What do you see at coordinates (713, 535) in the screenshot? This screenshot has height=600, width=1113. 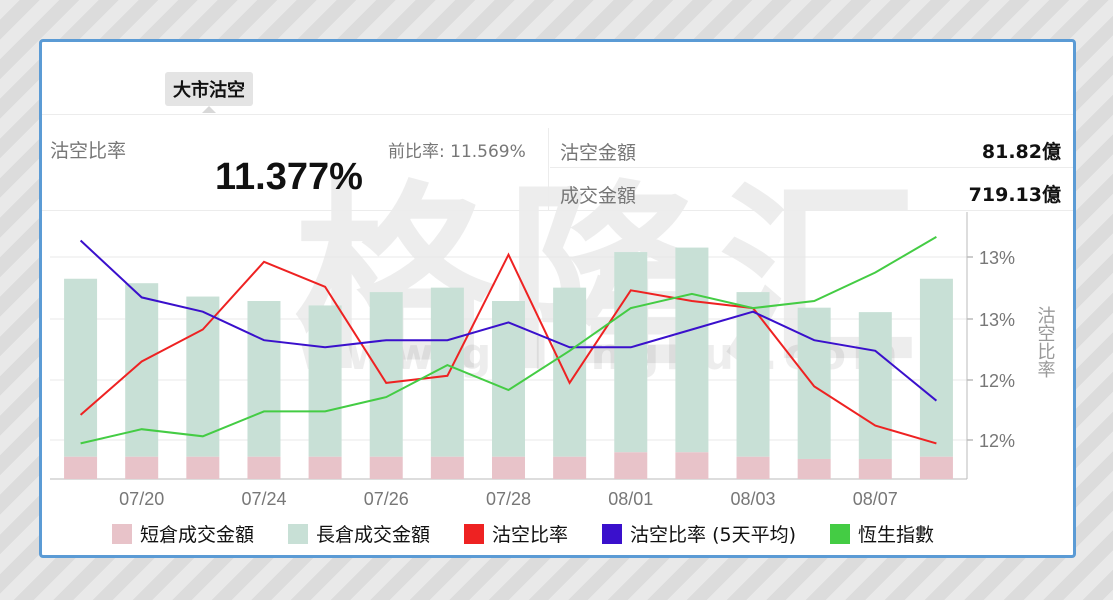 I see `legend-label: 沽空比率 (5天平均)` at bounding box center [713, 535].